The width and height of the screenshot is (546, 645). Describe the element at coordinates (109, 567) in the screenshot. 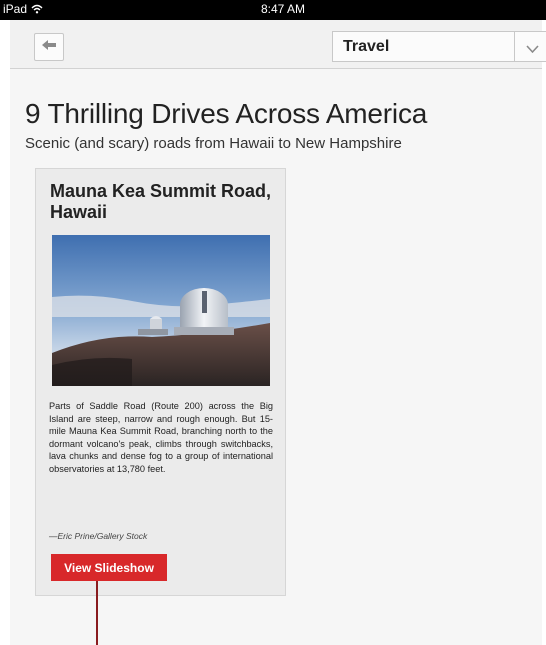

I see `view-slideshow-button: View Slideshow` at that location.